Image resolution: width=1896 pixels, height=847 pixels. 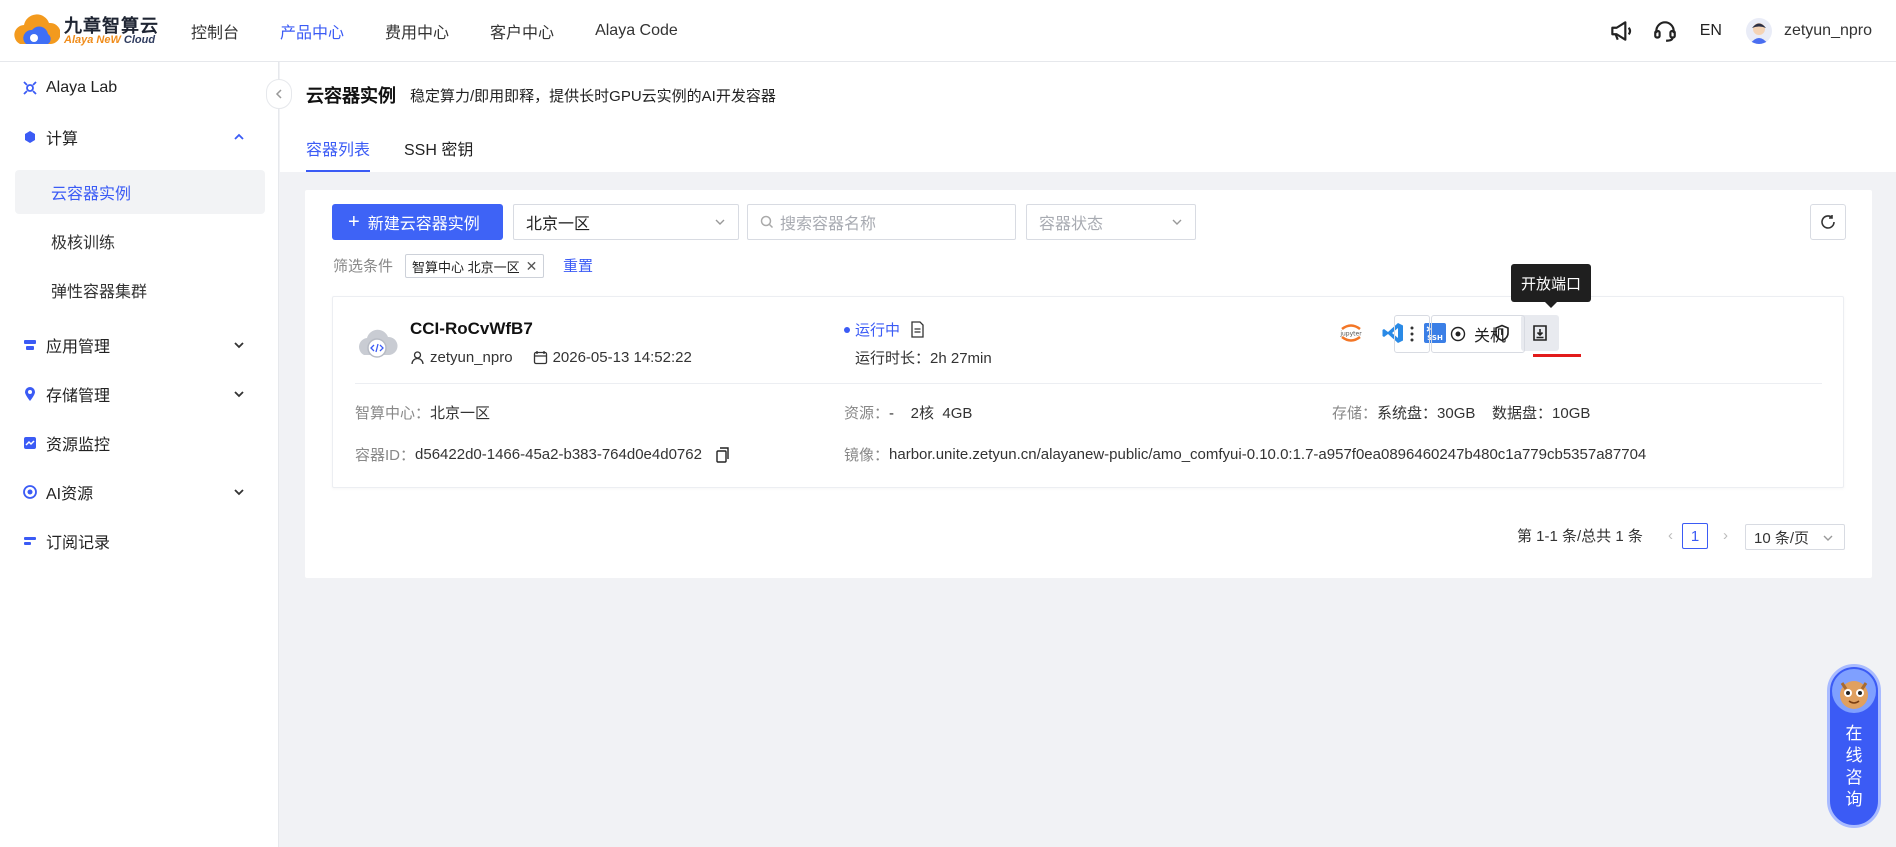 I want to click on sidebar-collapse-button, so click(x=279, y=94).